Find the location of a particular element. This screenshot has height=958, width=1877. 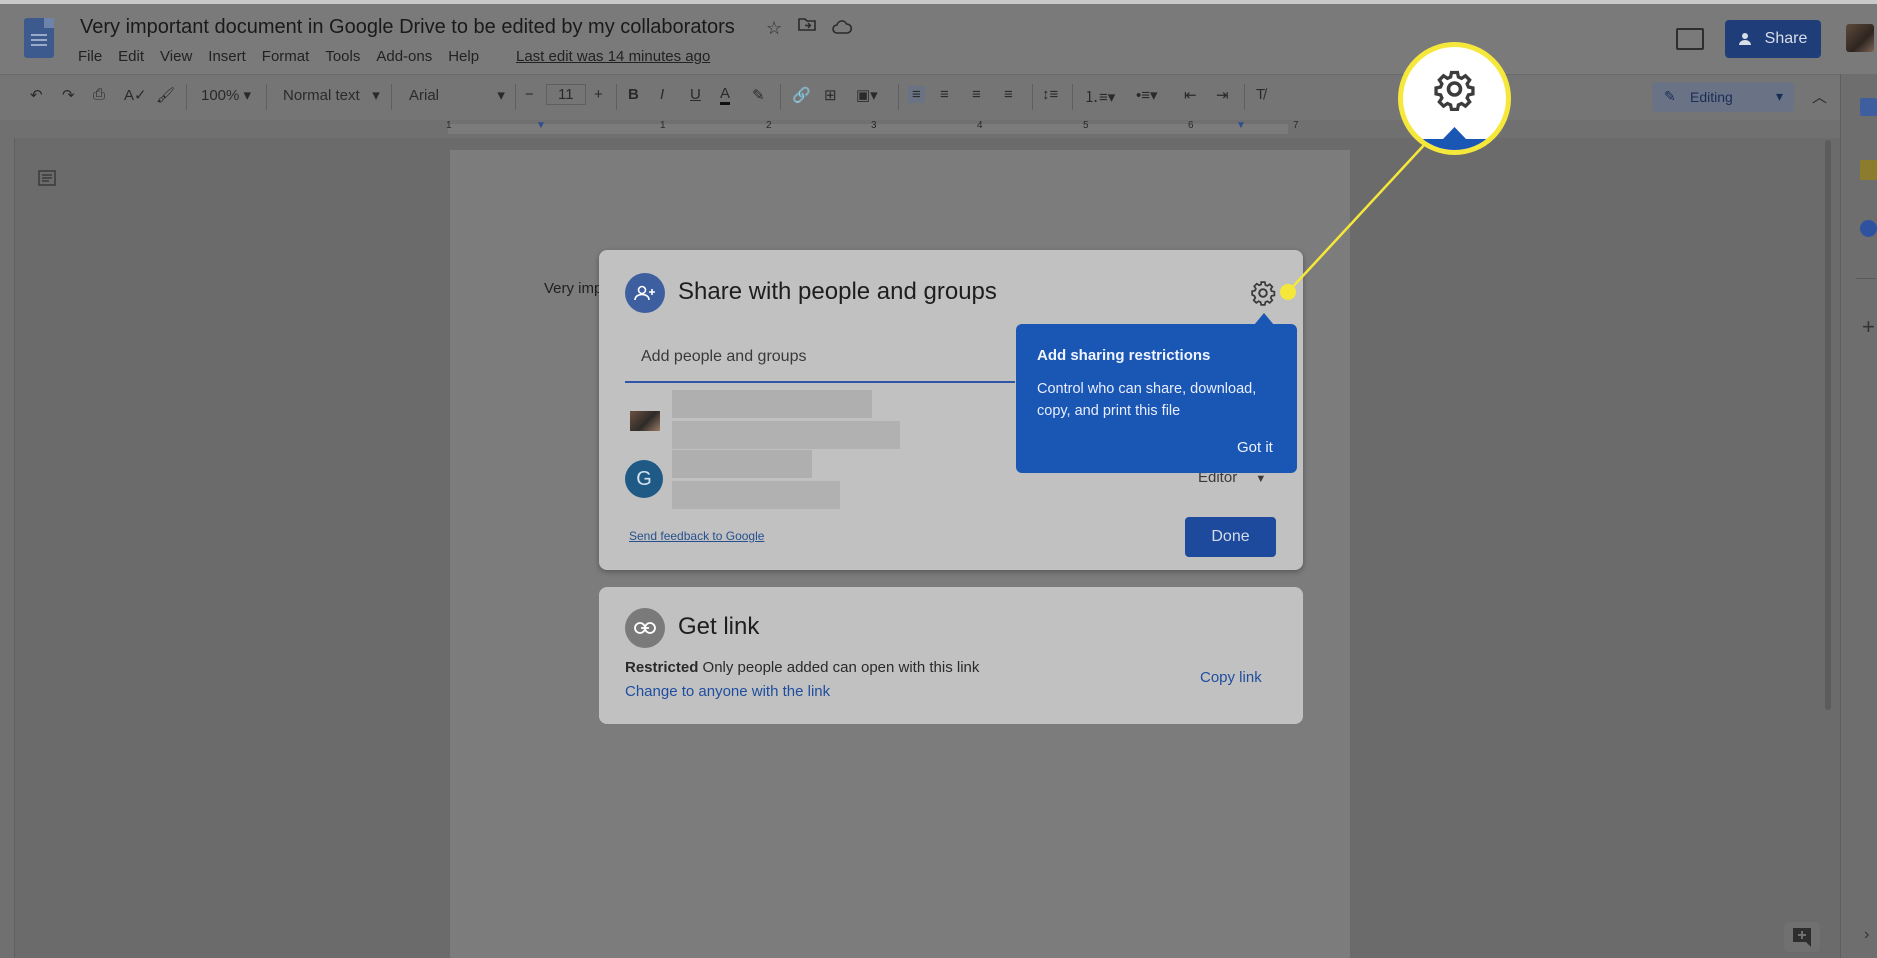

insert-link-icon: 🔗 is located at coordinates (801, 95).